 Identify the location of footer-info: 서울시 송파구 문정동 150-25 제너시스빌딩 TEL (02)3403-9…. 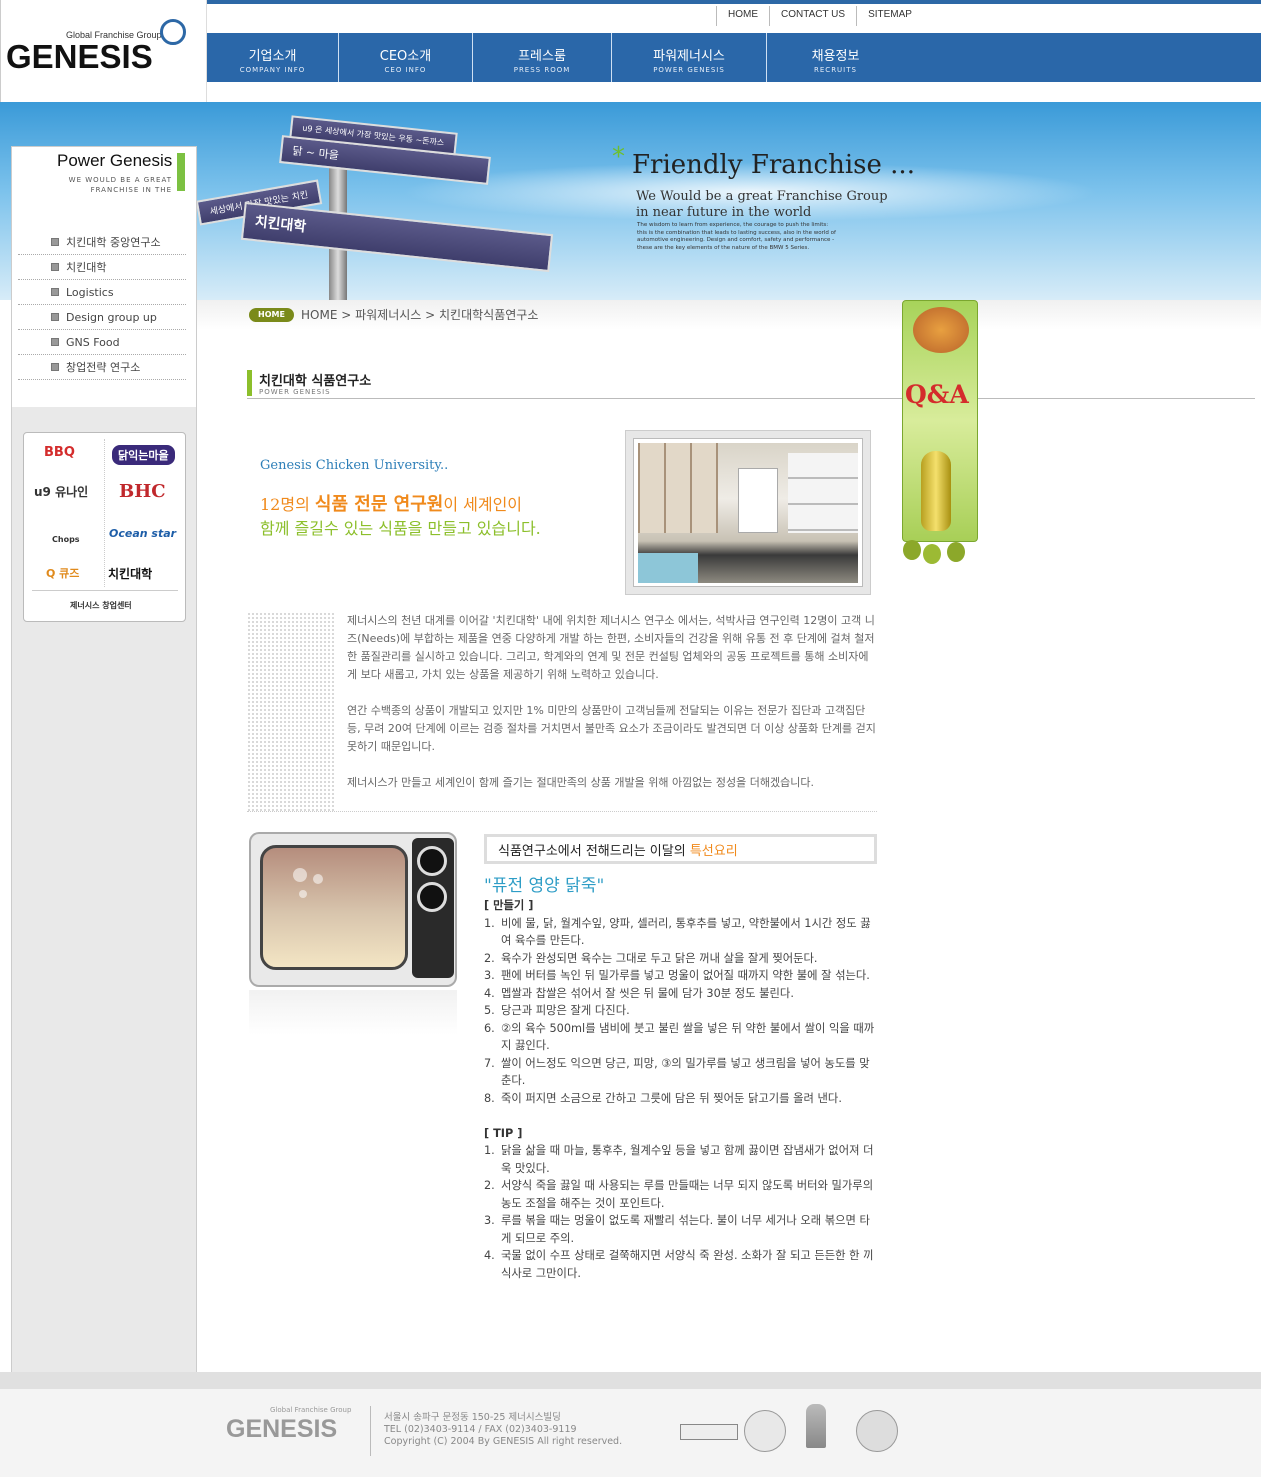
(503, 1430).